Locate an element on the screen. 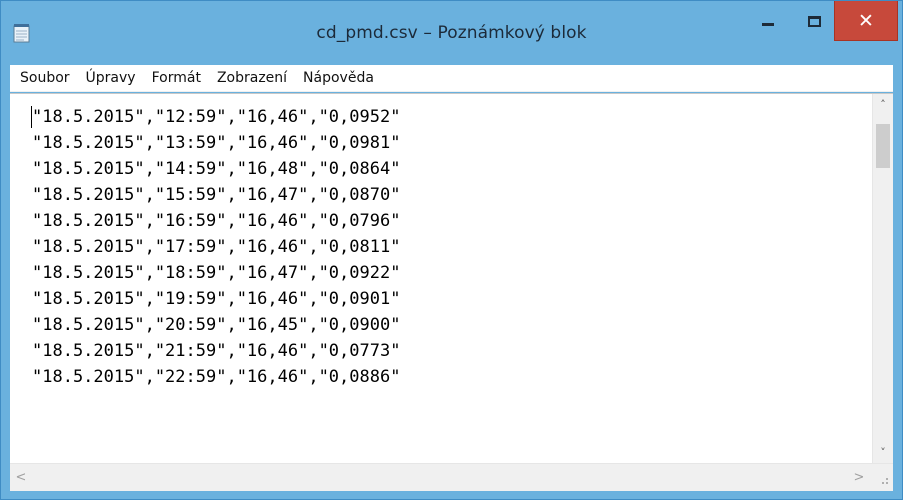 The width and height of the screenshot is (903, 500). text-line: "18.5.2015","18:59","16,47","0,0922" is located at coordinates (216, 273).